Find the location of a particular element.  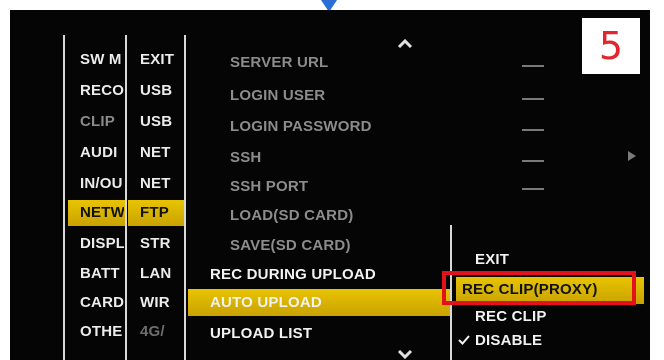

submenu-item-4g: 4G/ is located at coordinates (162, 332).